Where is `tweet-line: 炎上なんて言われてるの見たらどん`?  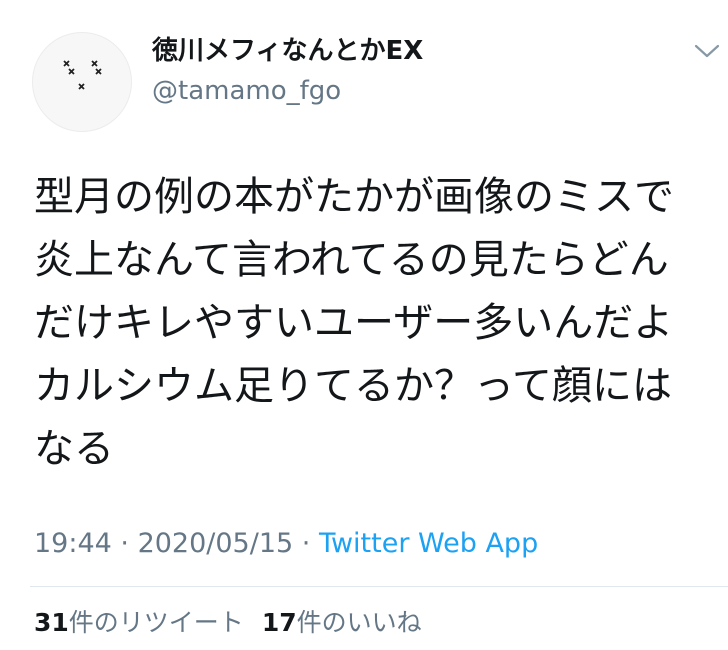 tweet-line: 炎上なんて言われてるの見たらどん is located at coordinates (351, 260).